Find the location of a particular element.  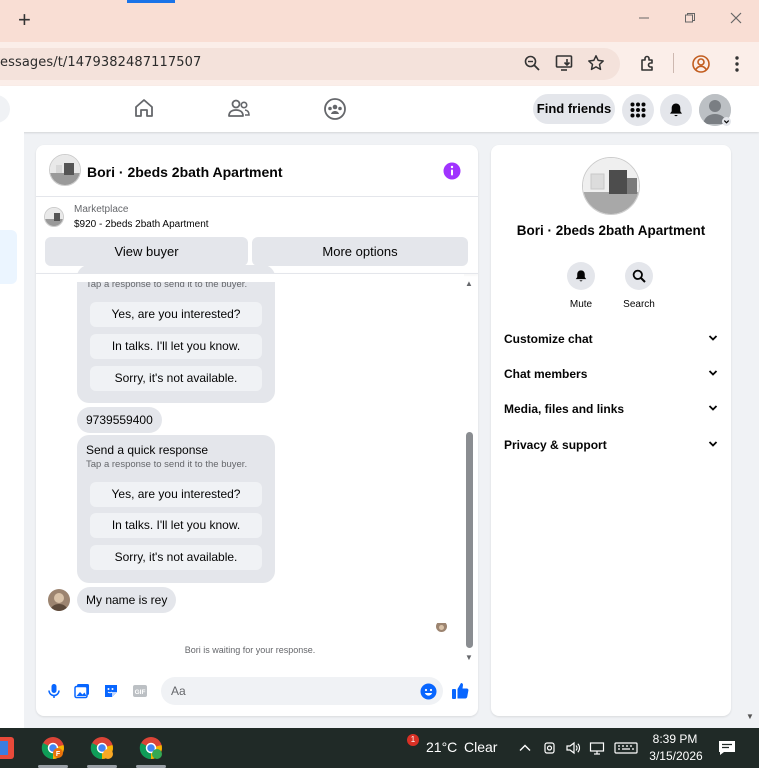

address-bar: essages/t/1479382487117507 is located at coordinates (310, 64).